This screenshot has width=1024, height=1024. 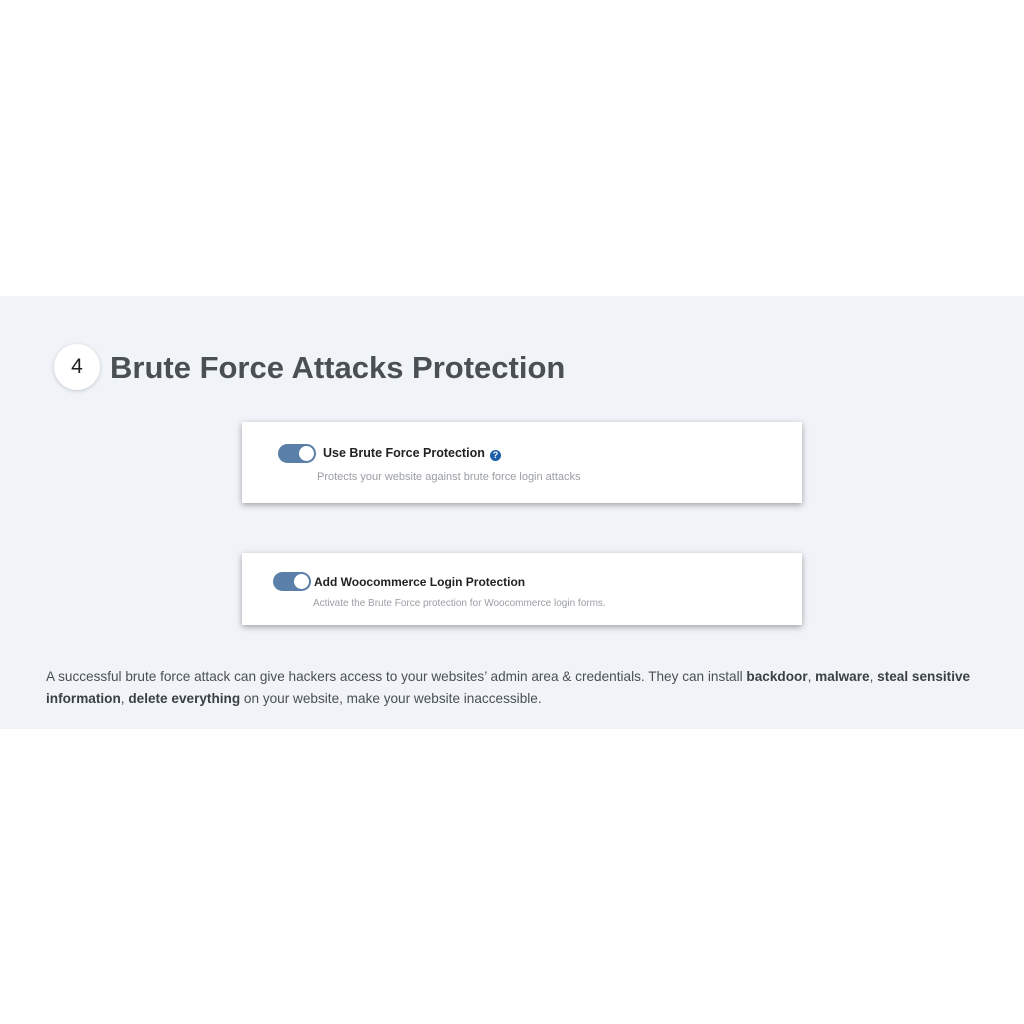 What do you see at coordinates (292, 581) in the screenshot?
I see `woocommerce-login-toggle` at bounding box center [292, 581].